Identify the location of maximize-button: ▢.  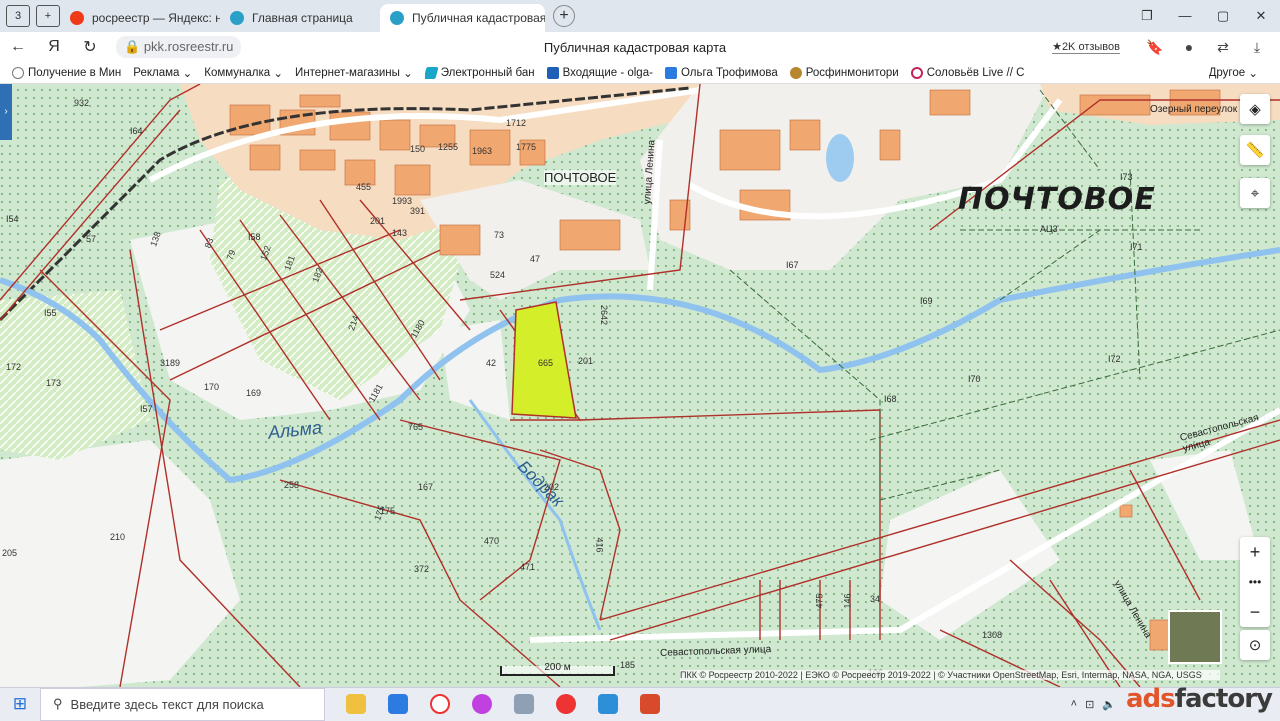
(1223, 16).